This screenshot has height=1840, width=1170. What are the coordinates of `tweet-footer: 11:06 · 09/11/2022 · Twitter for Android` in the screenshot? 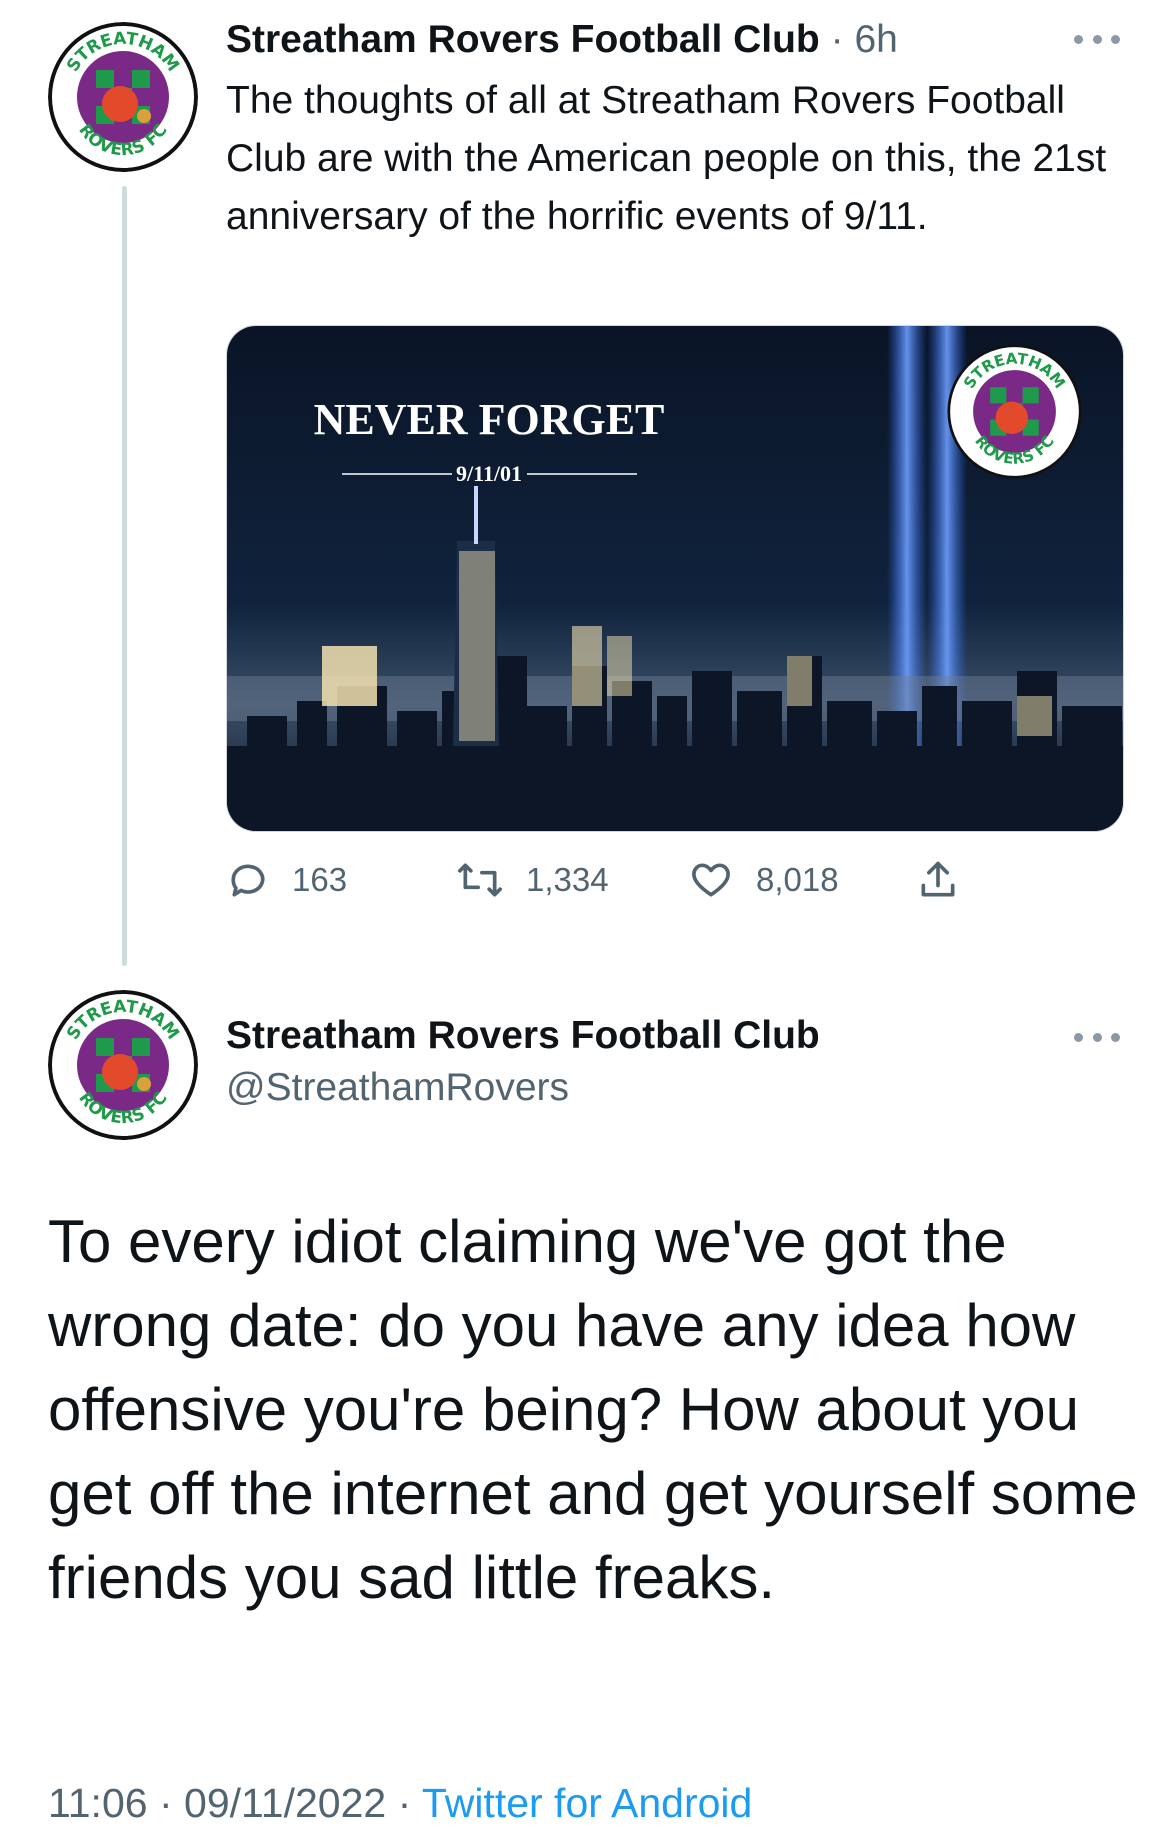 It's located at (400, 1803).